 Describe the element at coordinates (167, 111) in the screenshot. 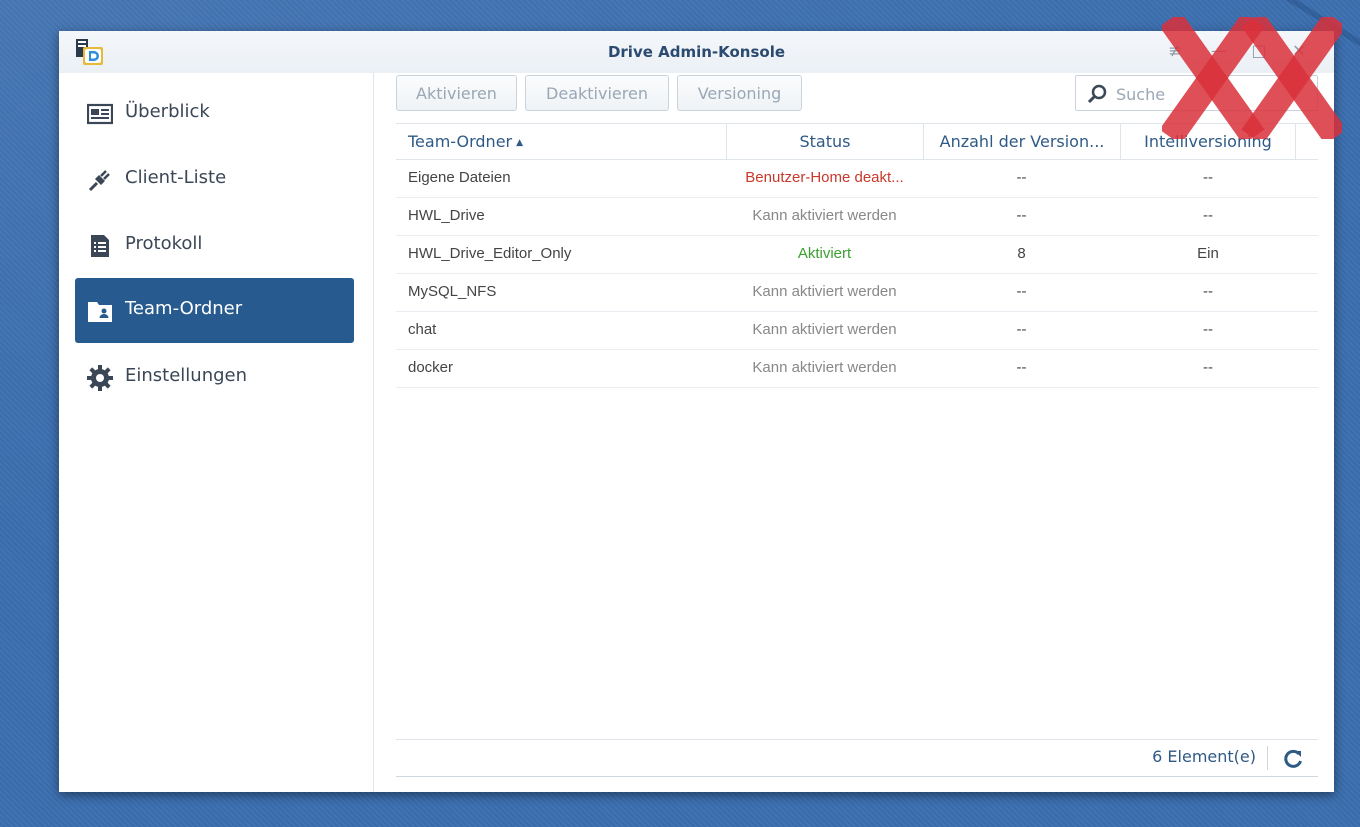

I see `sidebar-item-label: Überblick` at that location.